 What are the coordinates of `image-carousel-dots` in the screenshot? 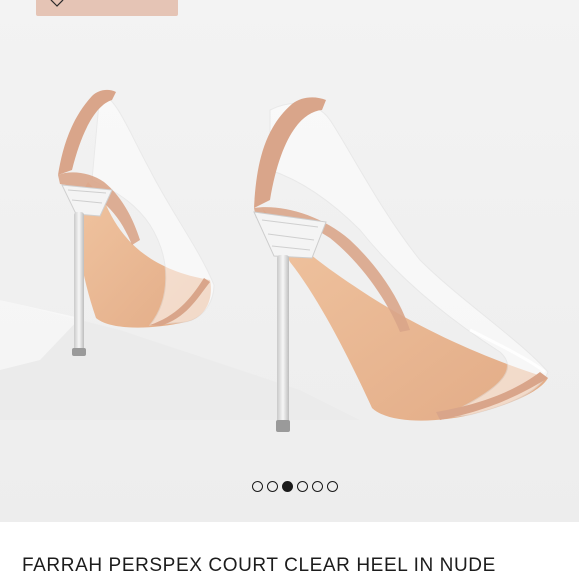 It's located at (294, 486).